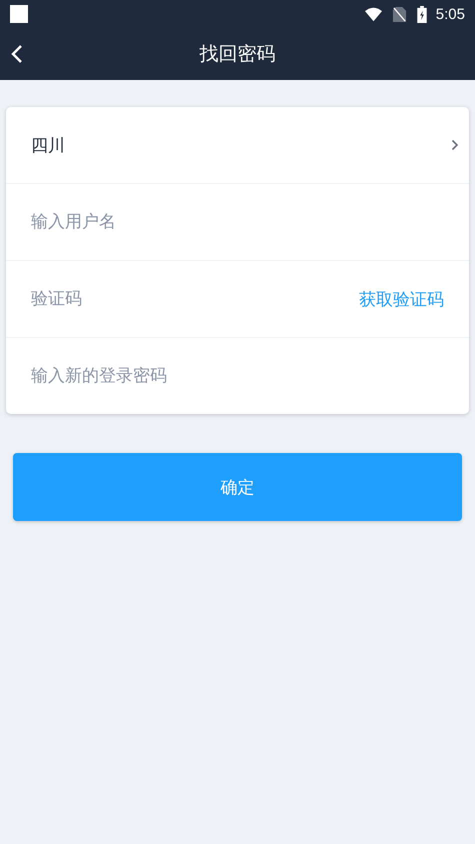 This screenshot has height=844, width=475. What do you see at coordinates (421, 14) in the screenshot?
I see `battery-icon` at bounding box center [421, 14].